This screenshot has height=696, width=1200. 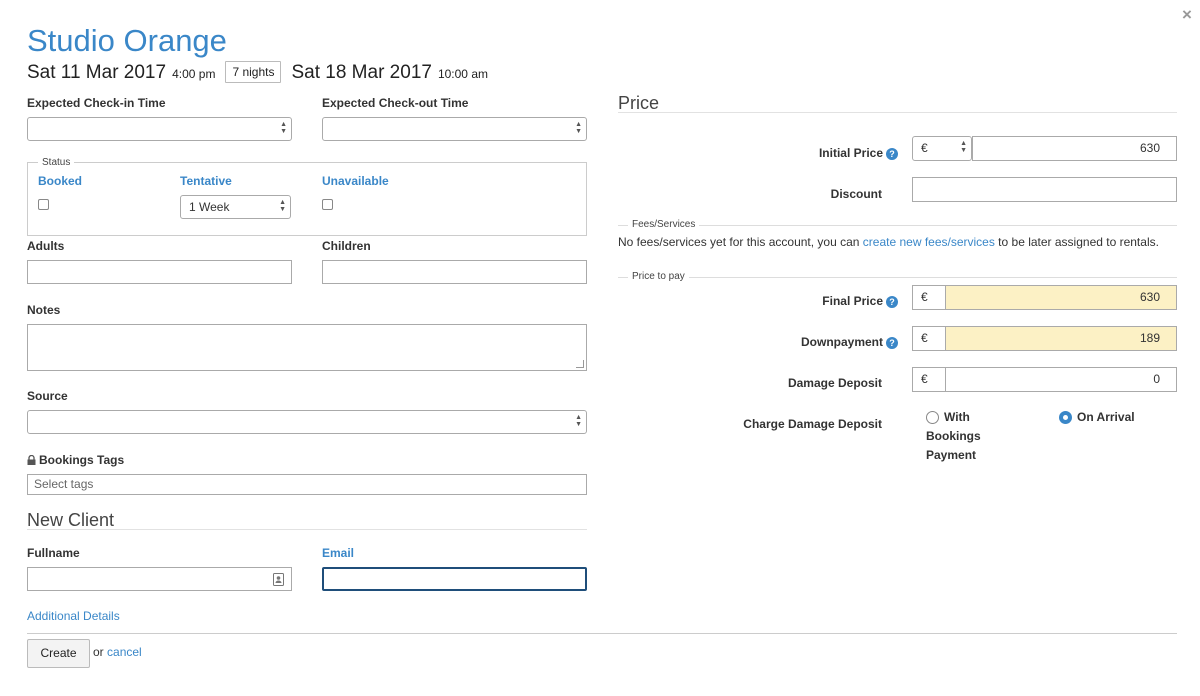 I want to click on currency-select: € ▲ ▼, so click(x=942, y=148).